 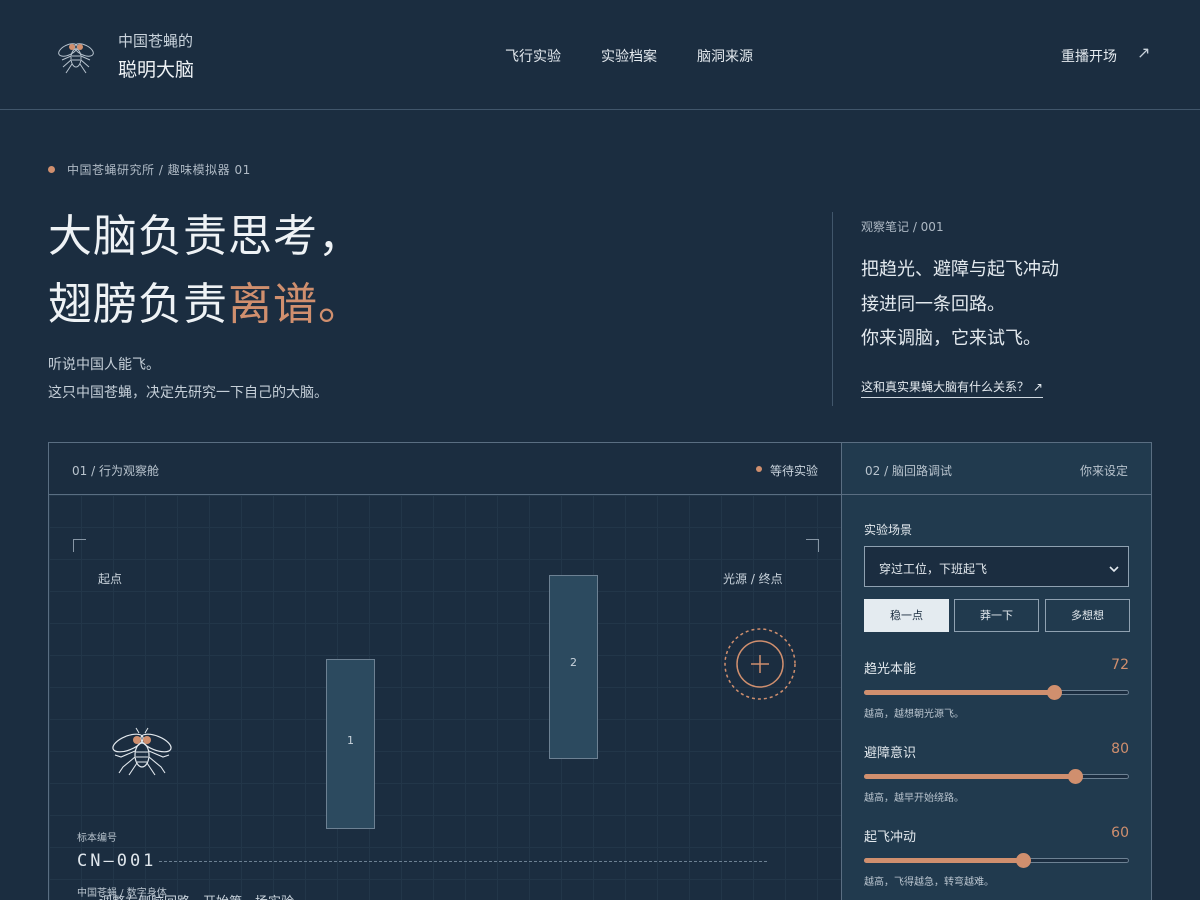 I want to click on site-header: 中国苍蝇的 聪明大脑 飞行实验 实验档案 脑洞来源 重播开场 ↗, so click(x=600, y=55).